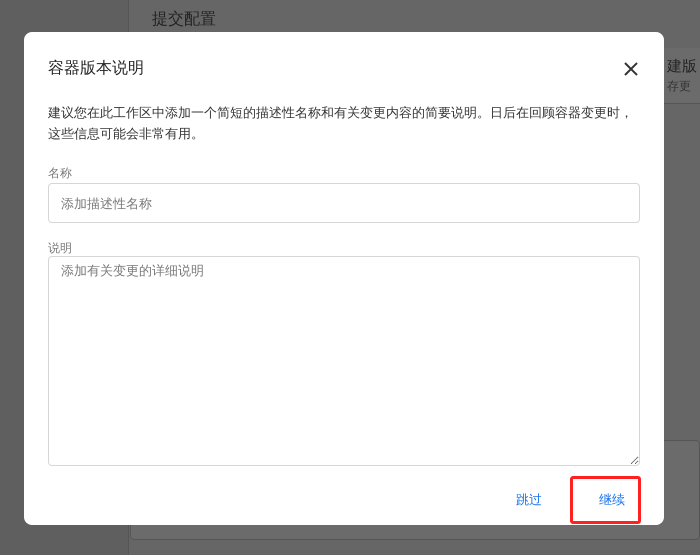  What do you see at coordinates (341, 123) in the screenshot?
I see `dialog-description: 建议您在此工作区中添加一个简短的描述性名称和有关变更内容的简要说明。日后在回顾容器变更时，这些信息可能会非常有用。` at bounding box center [341, 123].